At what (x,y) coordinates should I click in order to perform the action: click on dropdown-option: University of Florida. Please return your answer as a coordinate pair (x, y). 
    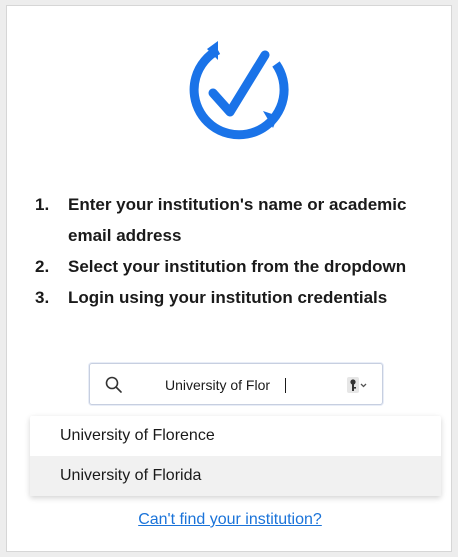
    Looking at the image, I should click on (235, 476).